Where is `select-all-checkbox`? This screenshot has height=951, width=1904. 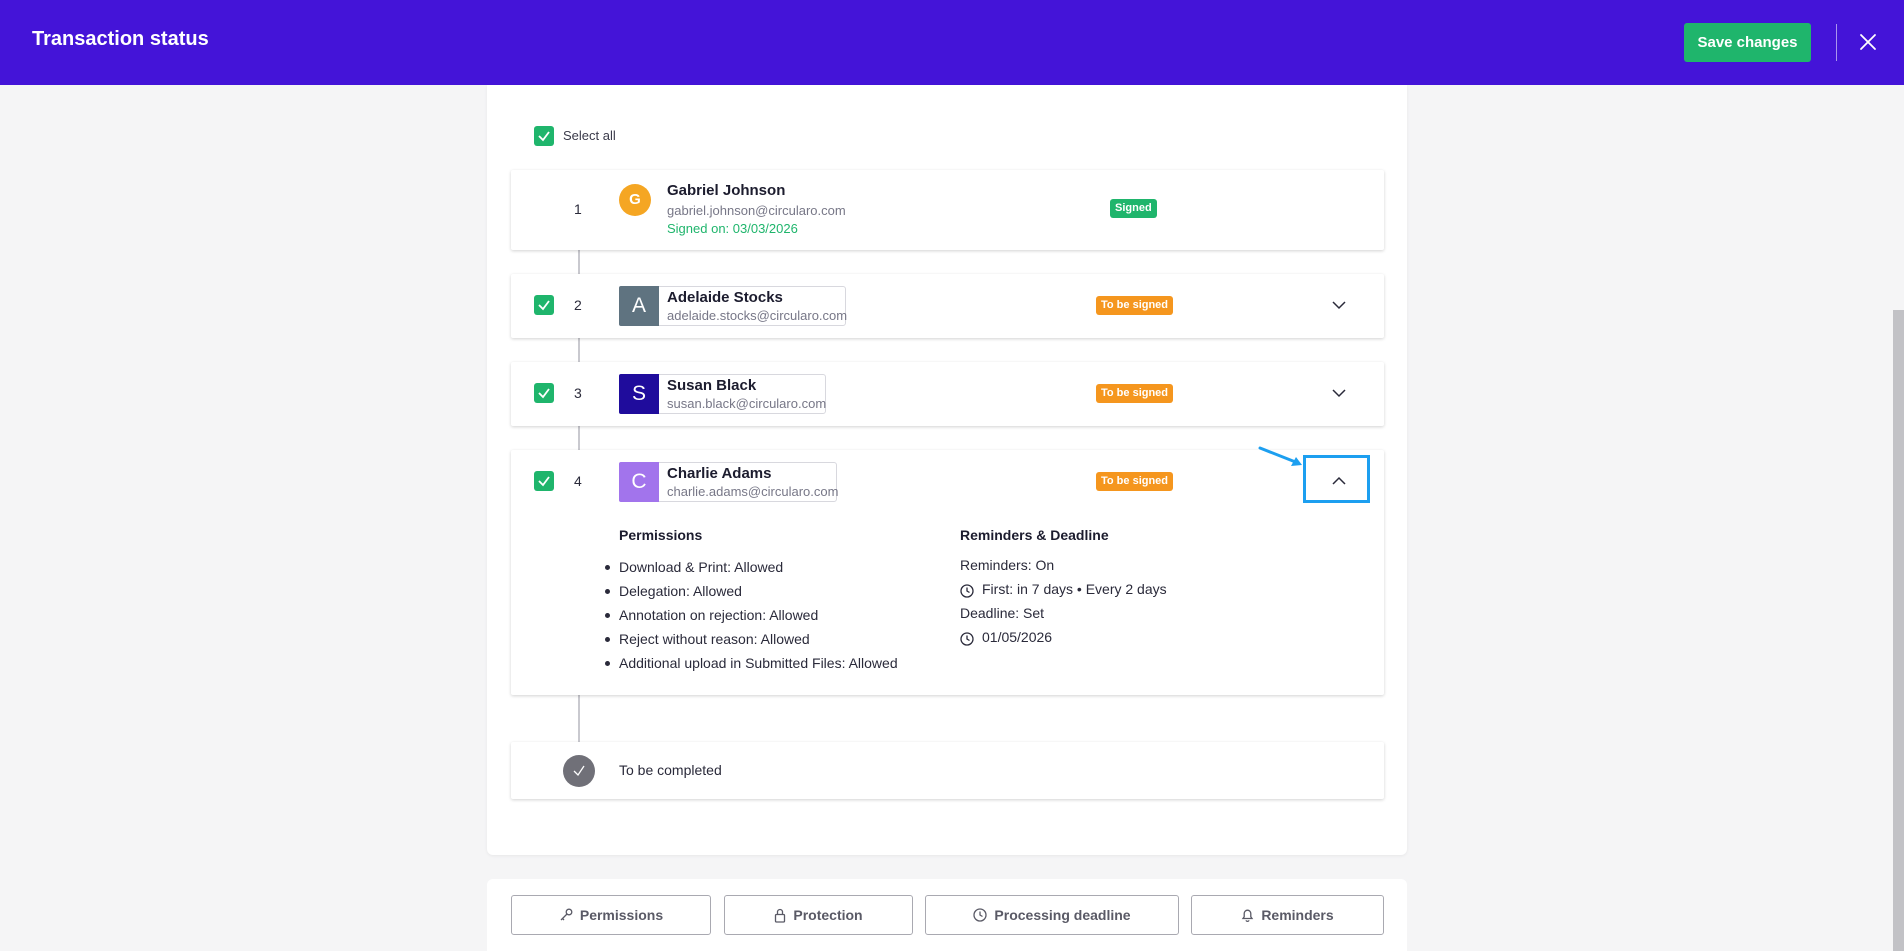
select-all-checkbox is located at coordinates (544, 136).